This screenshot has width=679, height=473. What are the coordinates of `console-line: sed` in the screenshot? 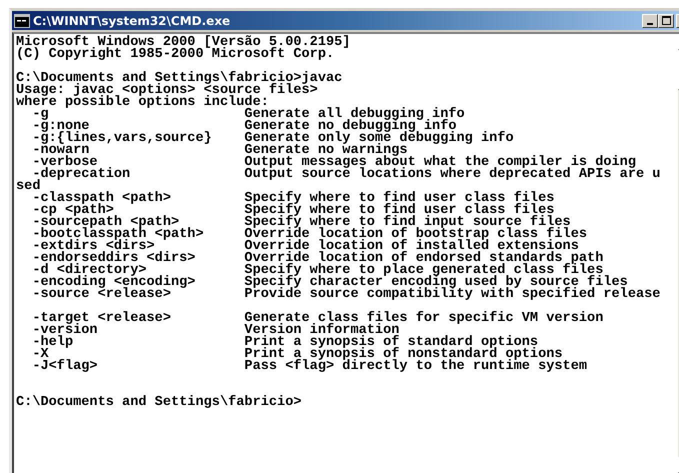 It's located at (28, 187).